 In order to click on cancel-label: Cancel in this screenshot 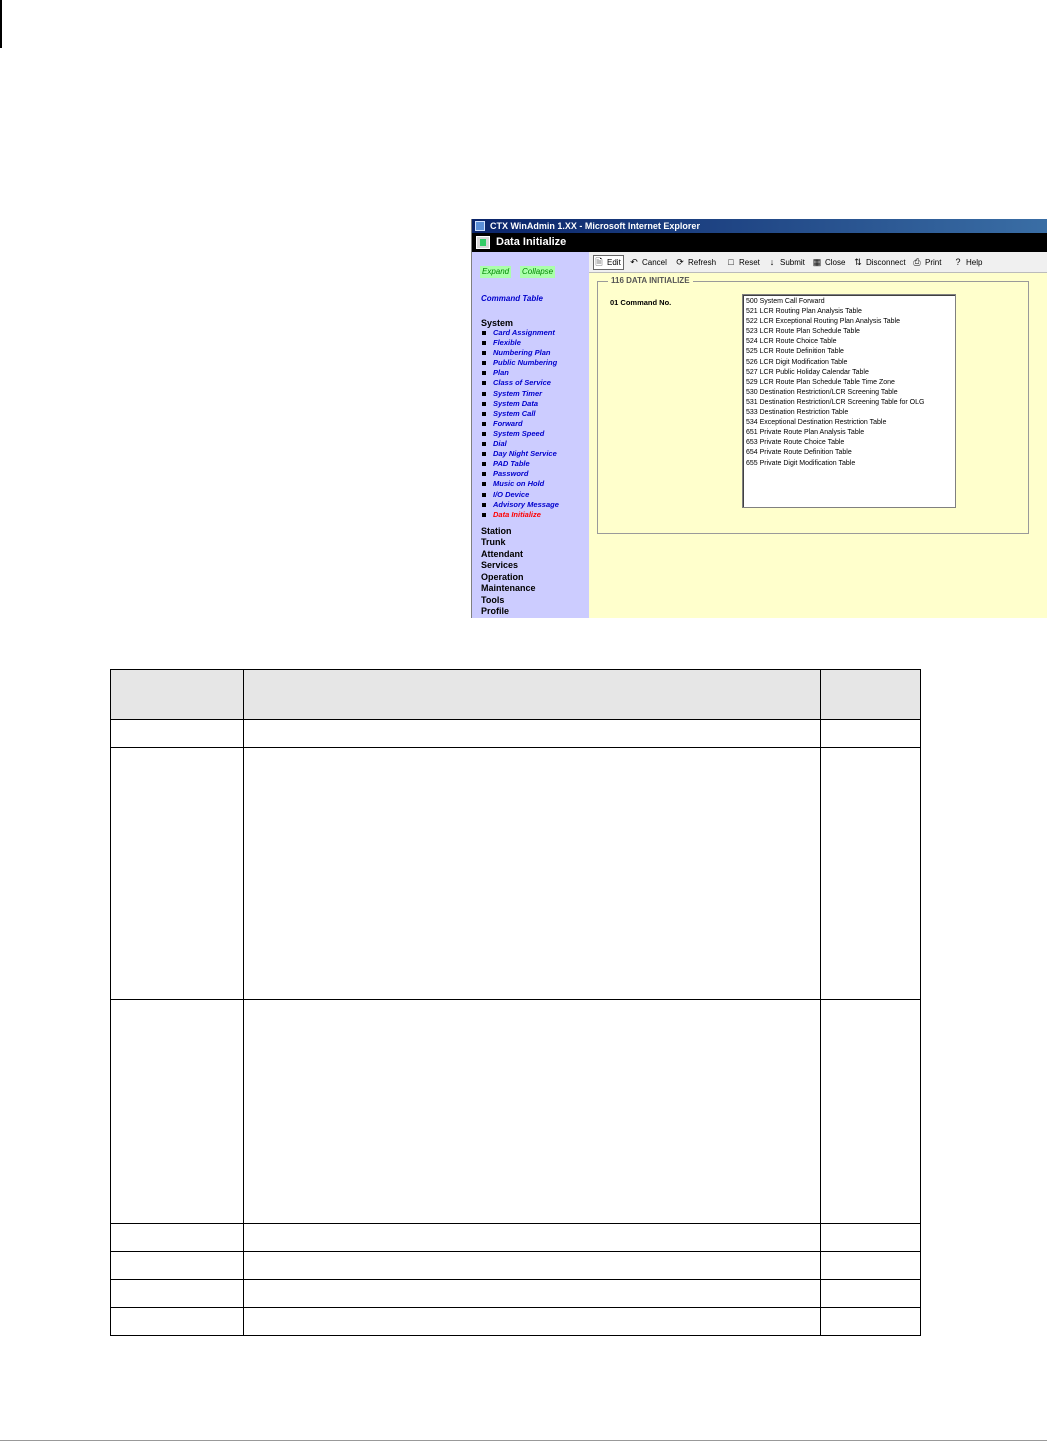, I will do `click(654, 262)`.